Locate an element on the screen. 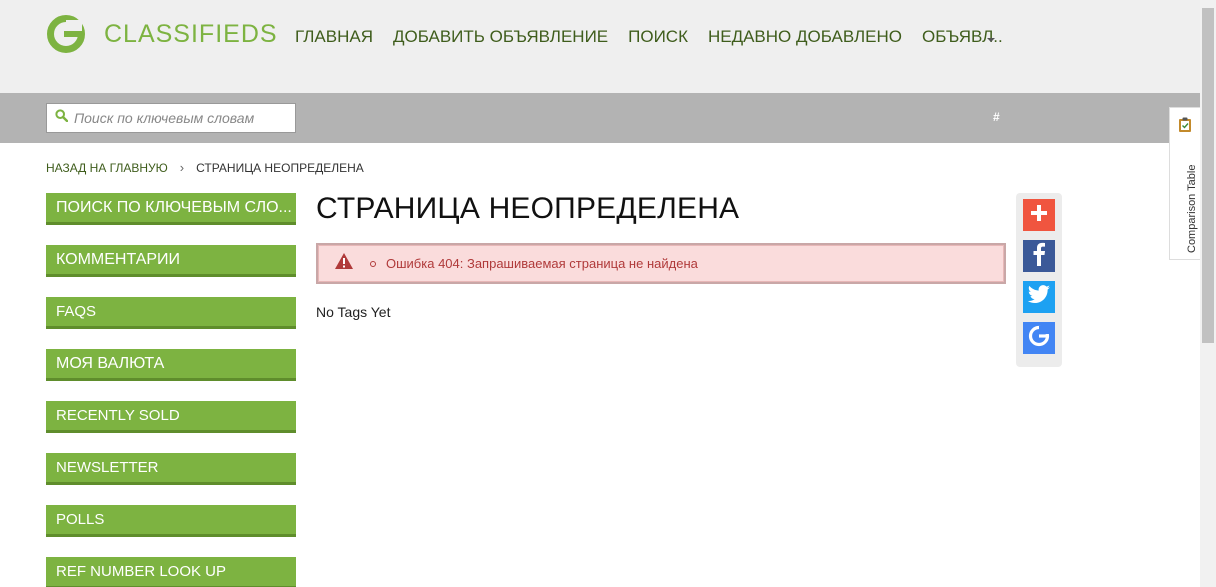 The image size is (1216, 587). search-input is located at coordinates (179, 118).